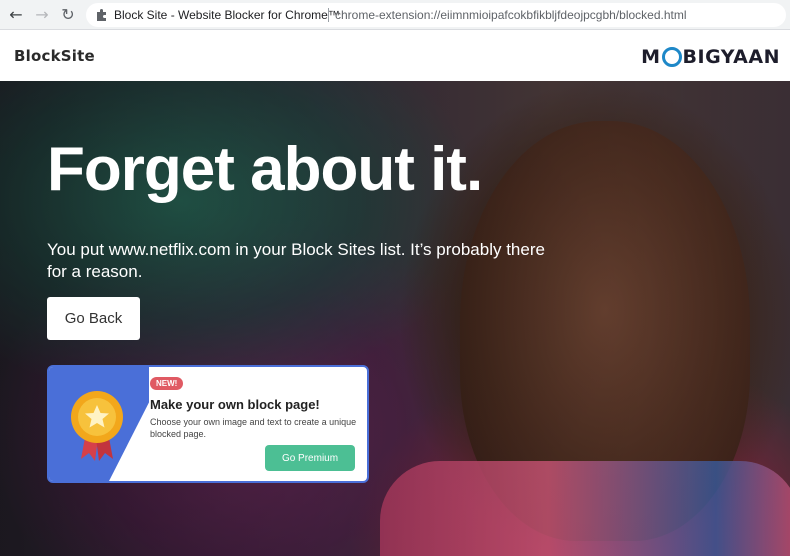  I want to click on page-title: Block Site - Website Blocker for Chrome™, so click(227, 15).